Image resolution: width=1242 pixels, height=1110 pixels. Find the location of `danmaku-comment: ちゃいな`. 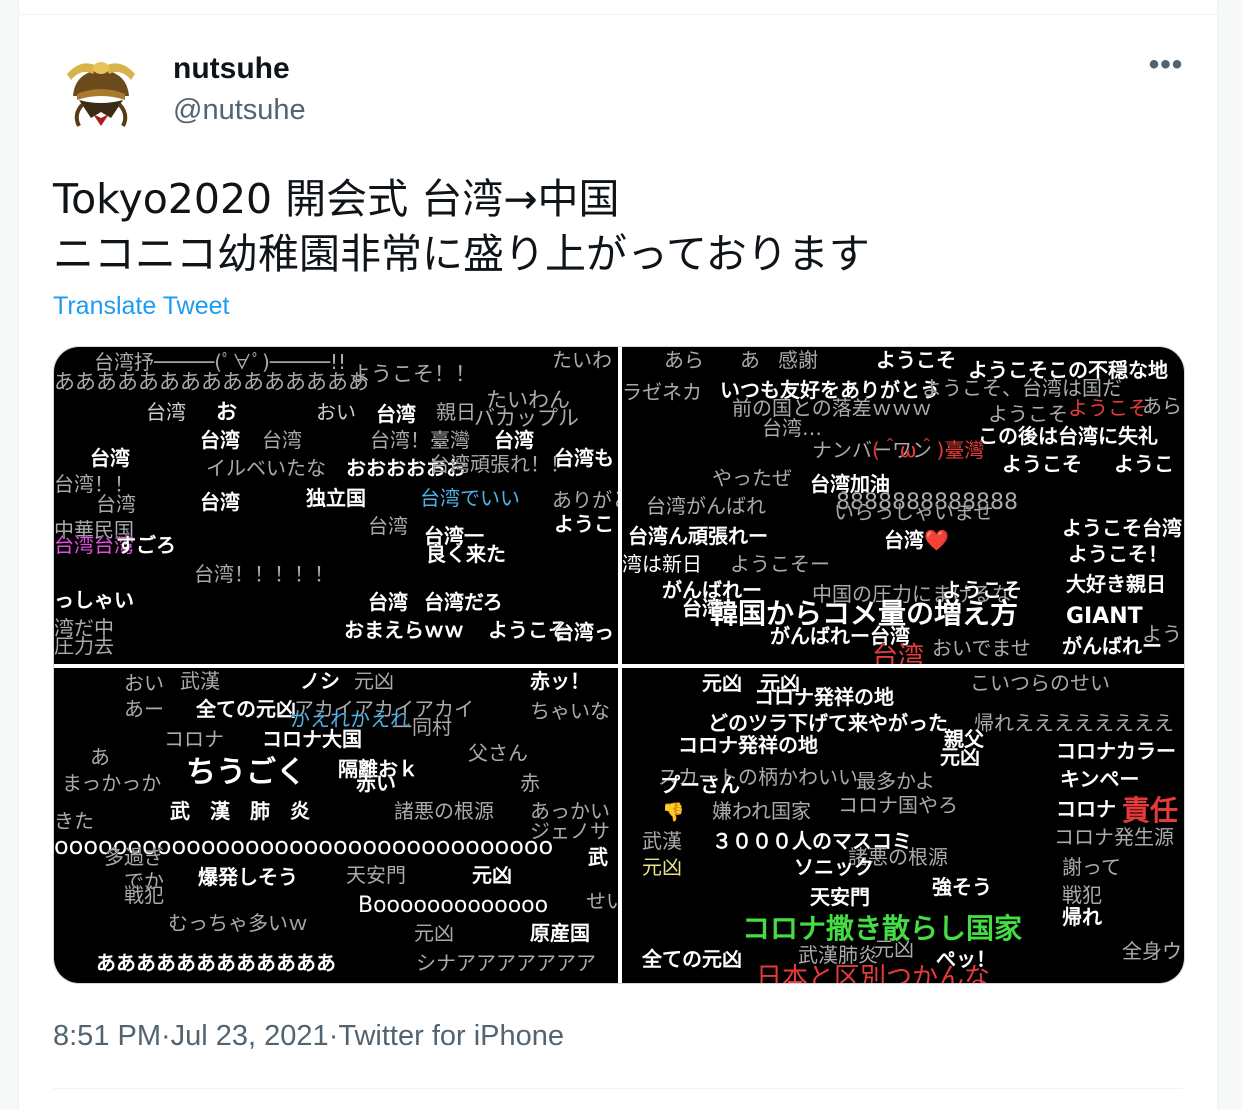

danmaku-comment: ちゃいな is located at coordinates (570, 711).